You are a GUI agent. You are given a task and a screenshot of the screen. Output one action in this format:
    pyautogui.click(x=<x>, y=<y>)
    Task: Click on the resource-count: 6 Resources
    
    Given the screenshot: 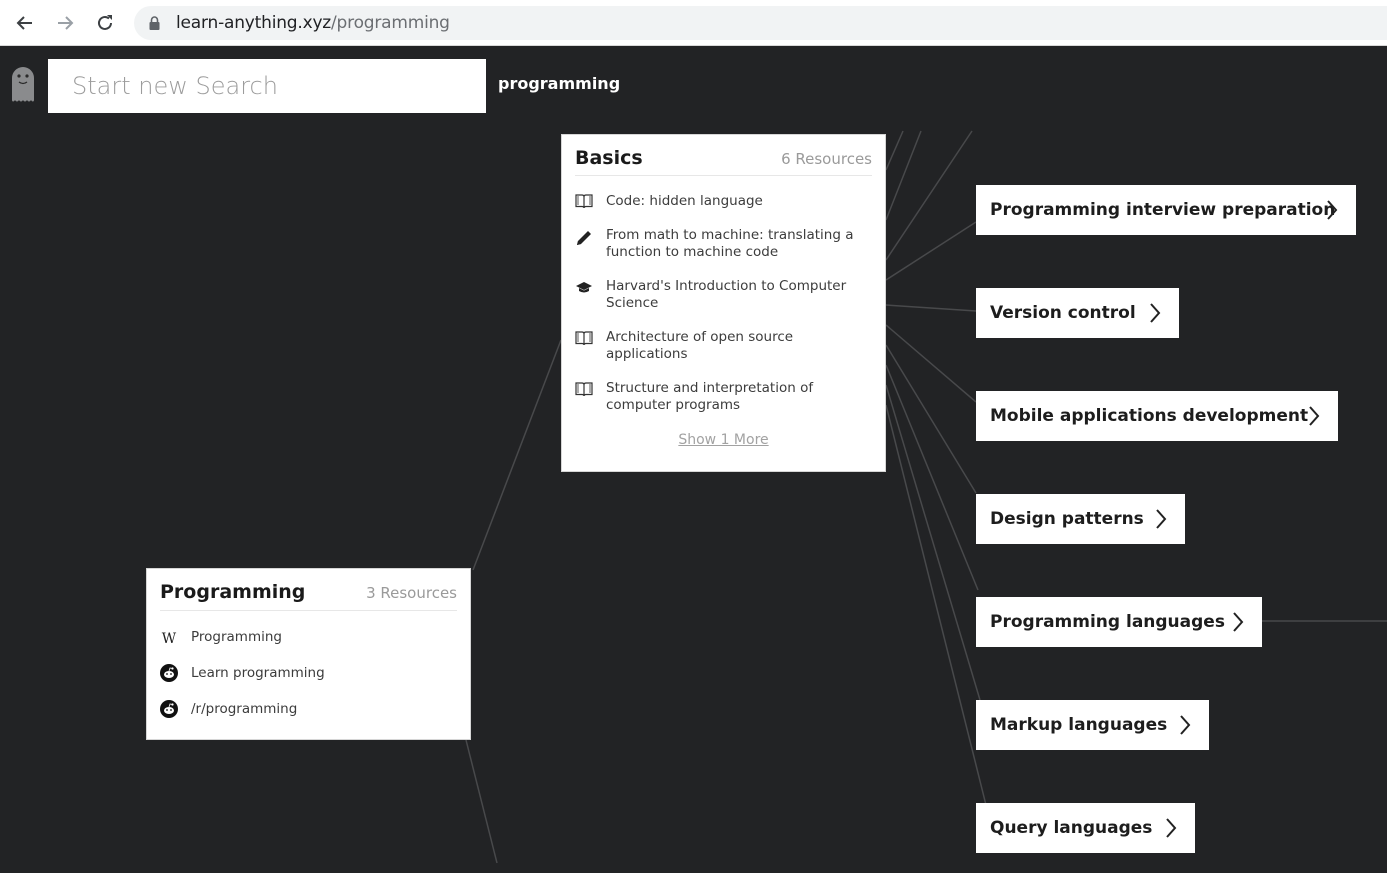 What is the action you would take?
    pyautogui.click(x=826, y=159)
    